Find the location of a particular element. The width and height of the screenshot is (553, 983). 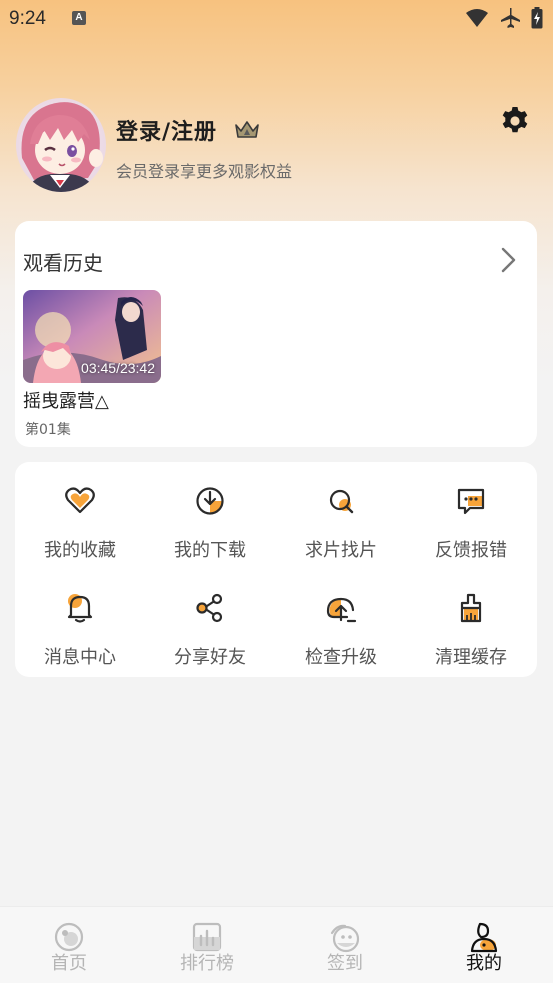

airplane-icon is located at coordinates (510, 18).